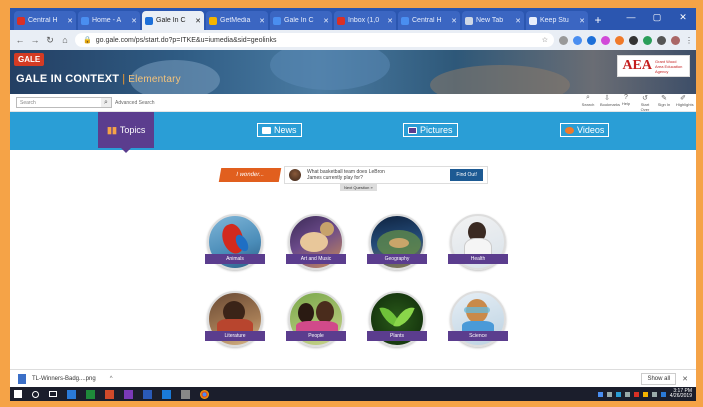 This screenshot has width=703, height=407. I want to click on tool-label: Highlights, so click(685, 104).